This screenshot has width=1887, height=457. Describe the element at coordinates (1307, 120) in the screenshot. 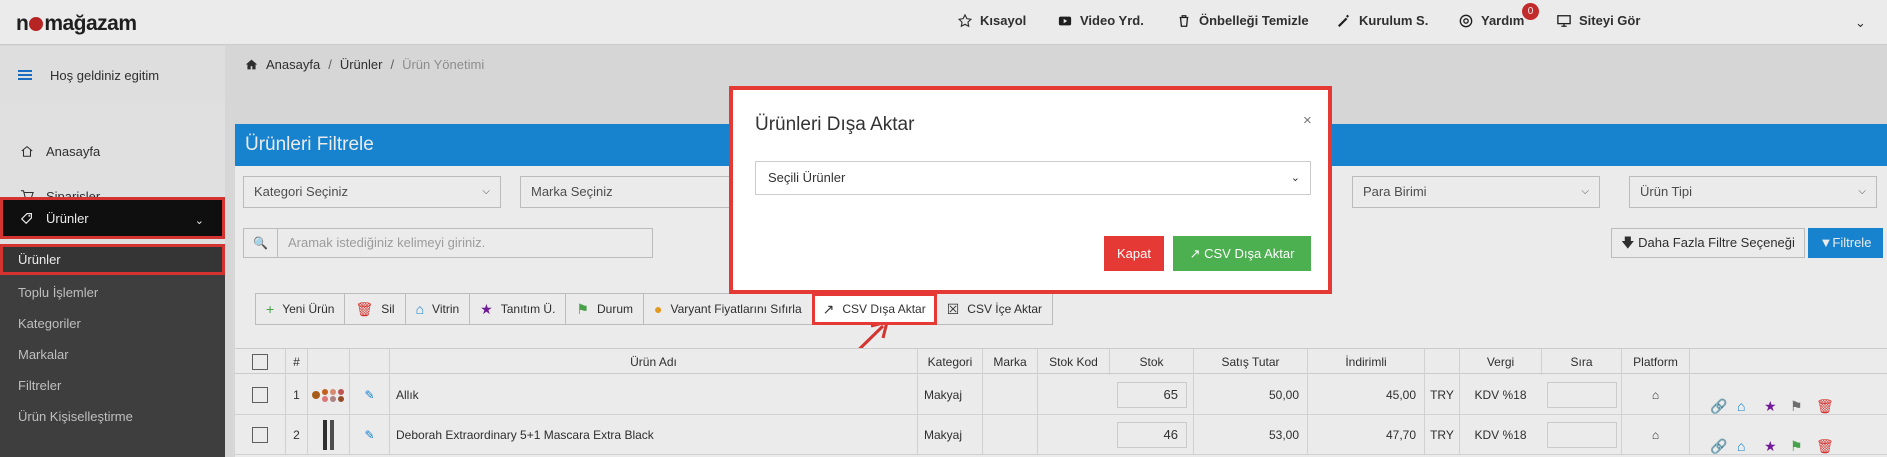

I see `close-icon: ×` at that location.